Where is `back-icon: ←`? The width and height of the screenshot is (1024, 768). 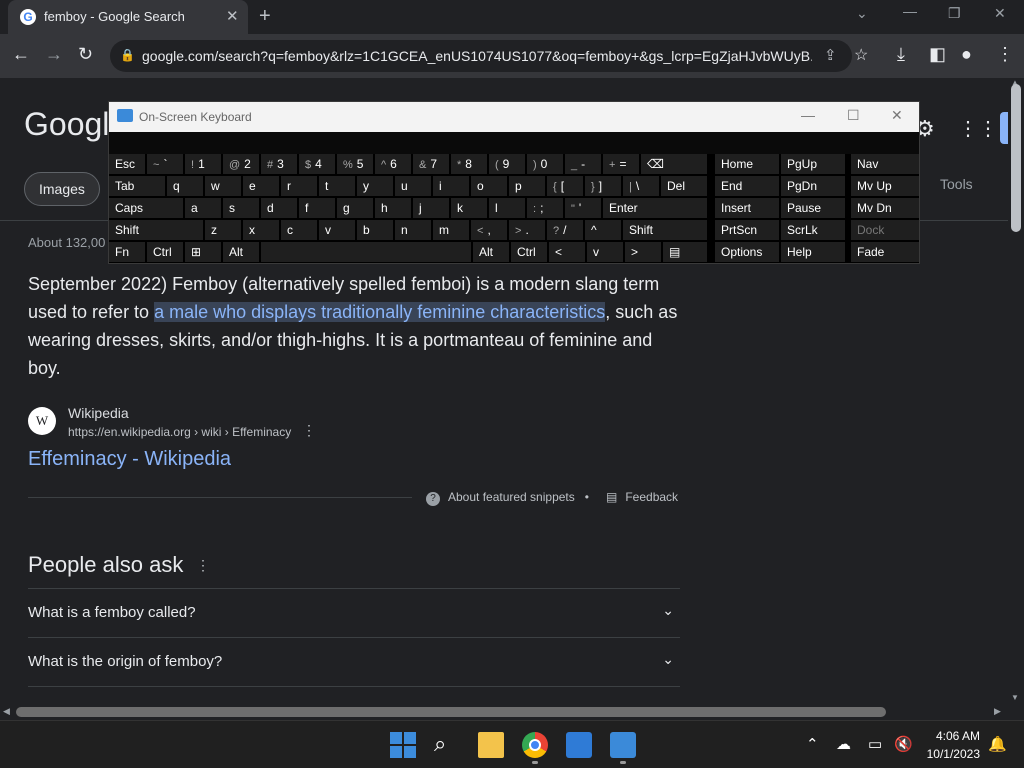
back-icon: ← is located at coordinates (21, 54).